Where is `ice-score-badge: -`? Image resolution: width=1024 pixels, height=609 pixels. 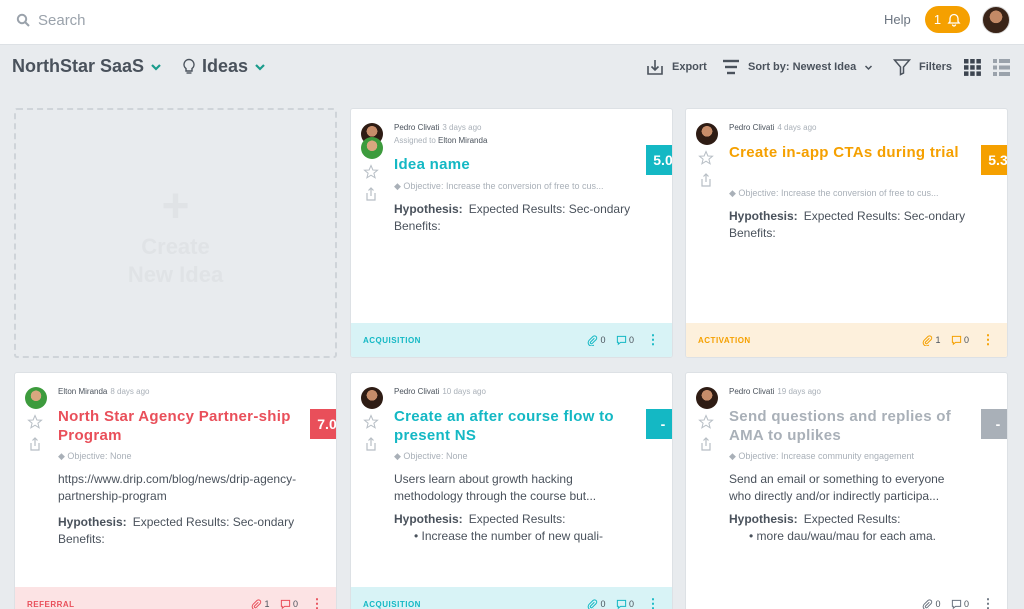
ice-score-badge: - is located at coordinates (994, 424).